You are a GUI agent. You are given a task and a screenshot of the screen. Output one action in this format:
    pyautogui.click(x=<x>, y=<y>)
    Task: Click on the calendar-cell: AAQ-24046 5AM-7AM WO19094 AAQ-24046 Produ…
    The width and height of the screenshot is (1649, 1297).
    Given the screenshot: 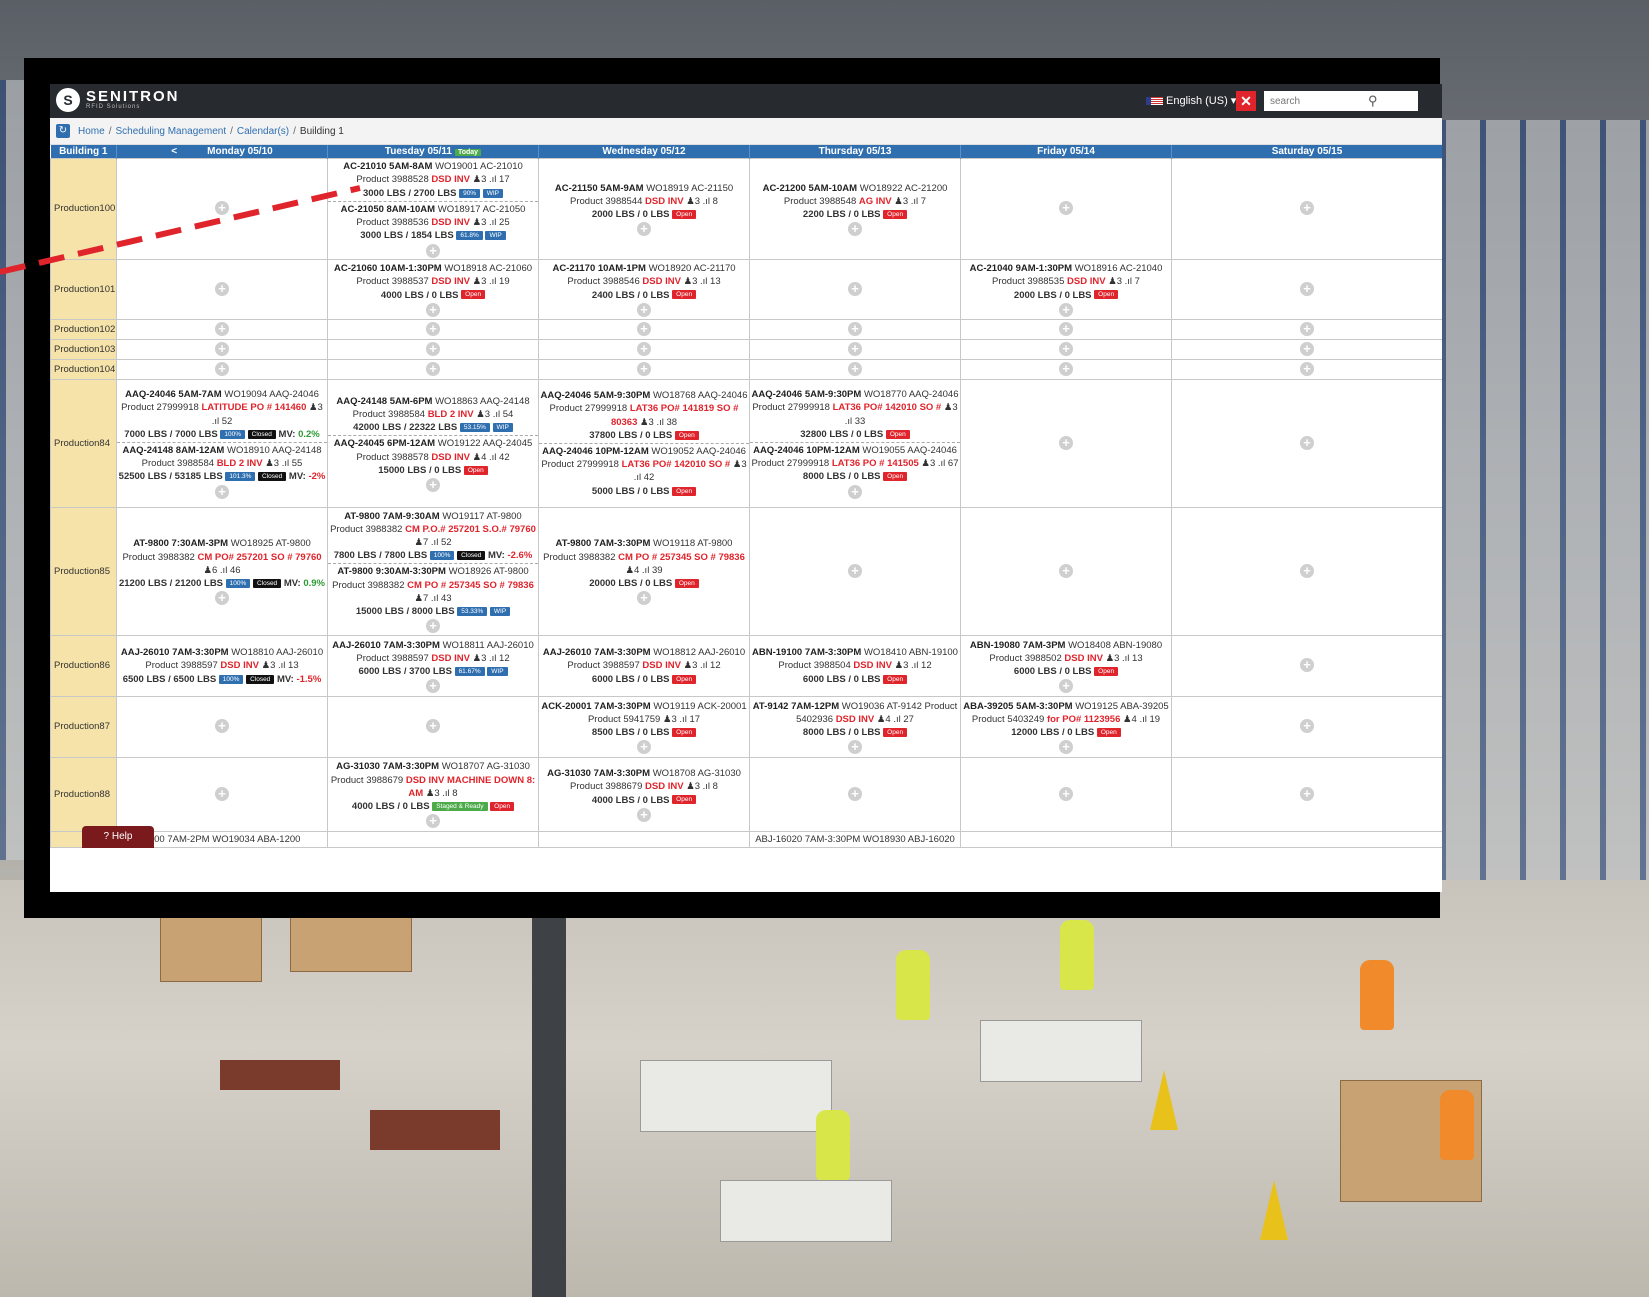 What is the action you would take?
    pyautogui.click(x=222, y=443)
    